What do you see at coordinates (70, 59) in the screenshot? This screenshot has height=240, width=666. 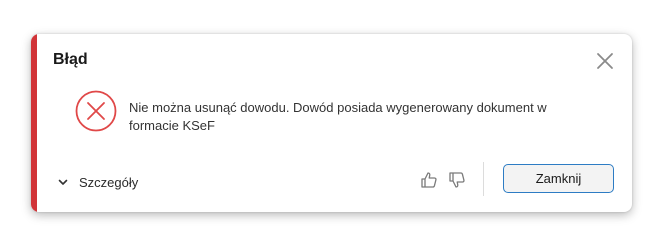 I see `dialog-title: Błąd` at bounding box center [70, 59].